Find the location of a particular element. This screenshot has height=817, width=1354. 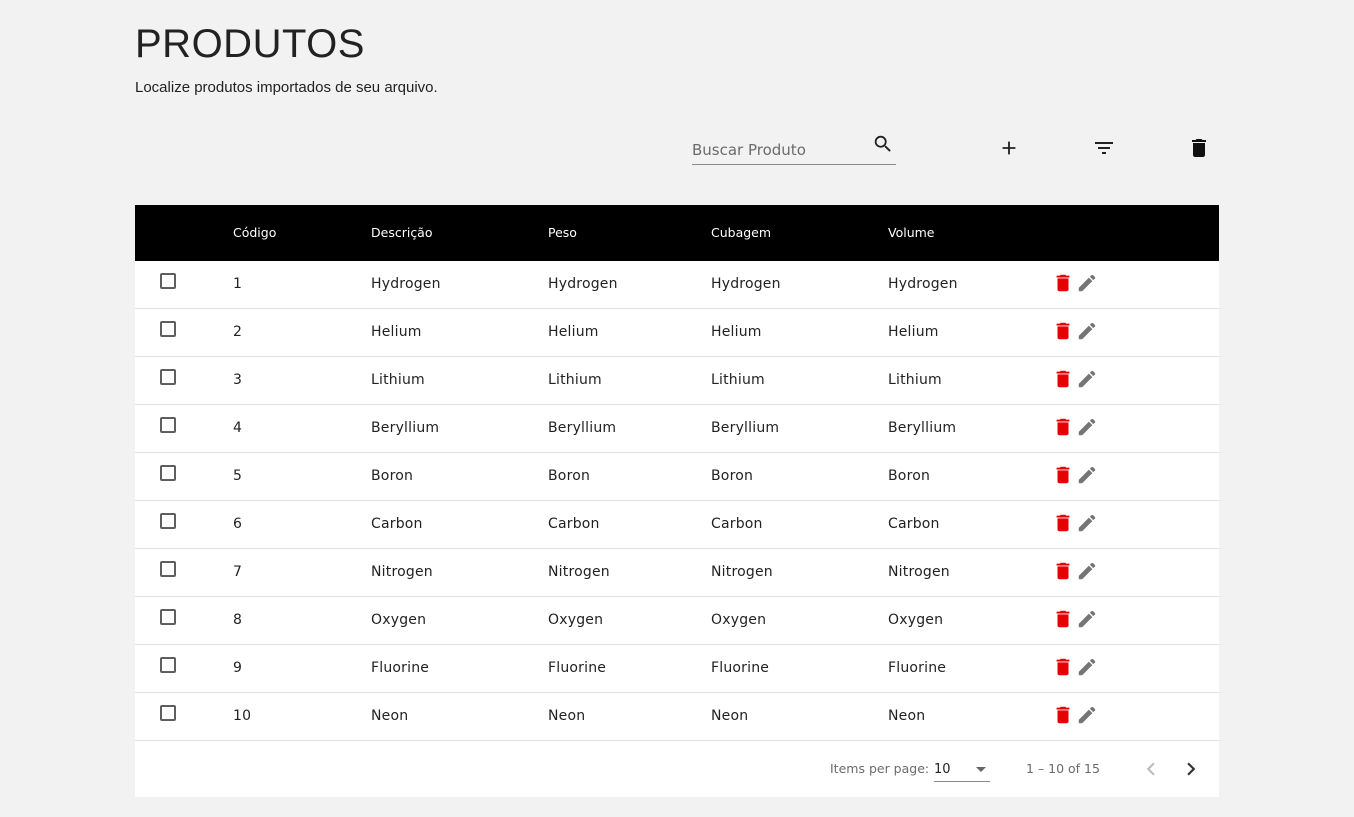

add-icon is located at coordinates (1009, 148).